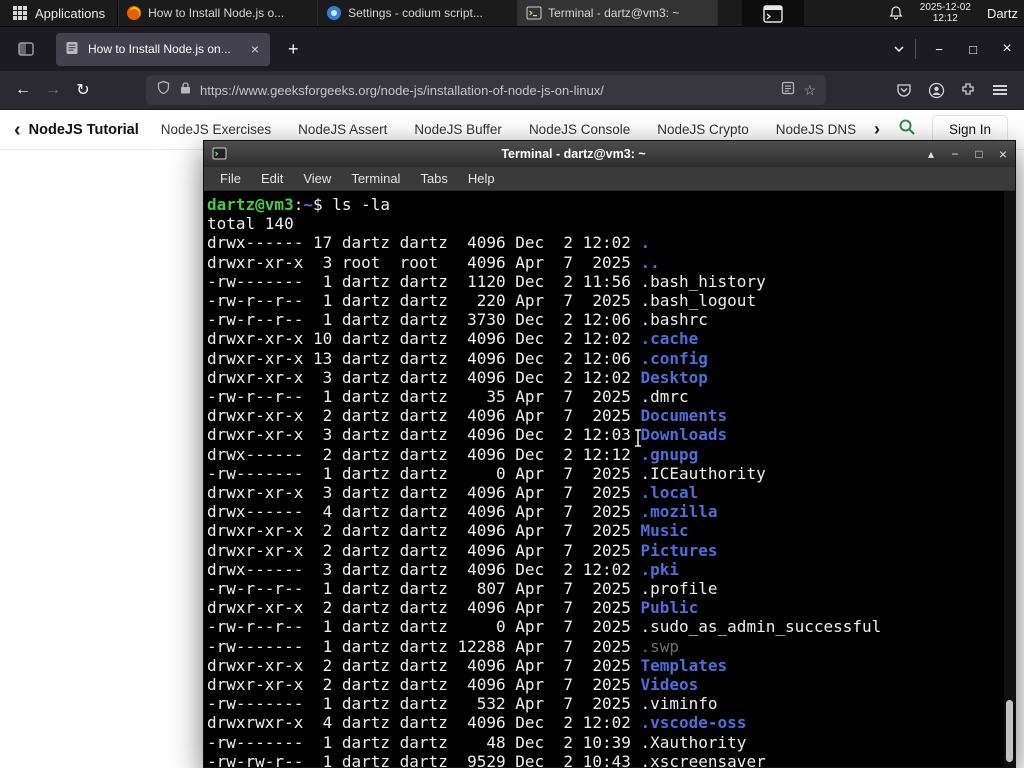 The height and width of the screenshot is (768, 1024). I want to click on clock-time: 12:12, so click(945, 18).